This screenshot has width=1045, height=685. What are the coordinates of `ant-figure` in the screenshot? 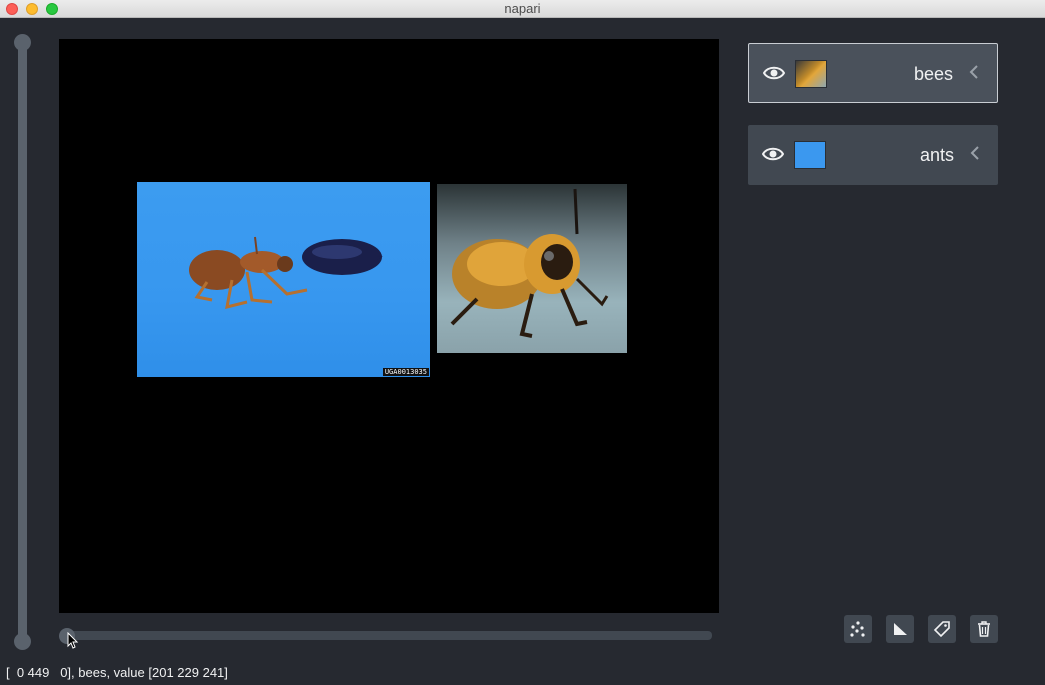 It's located at (286, 273).